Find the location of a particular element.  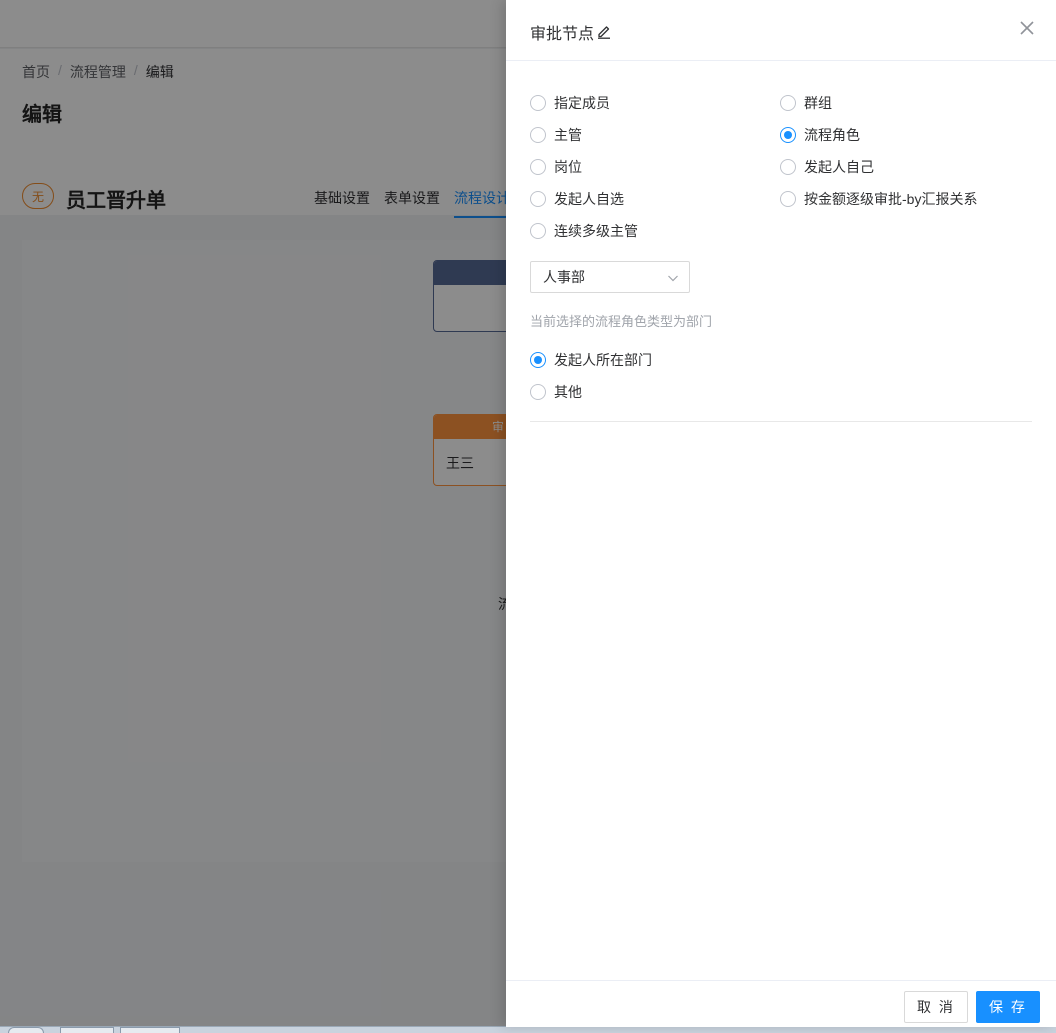

radio-multi-level-supervisor: 连续多级主管 is located at coordinates (584, 231).